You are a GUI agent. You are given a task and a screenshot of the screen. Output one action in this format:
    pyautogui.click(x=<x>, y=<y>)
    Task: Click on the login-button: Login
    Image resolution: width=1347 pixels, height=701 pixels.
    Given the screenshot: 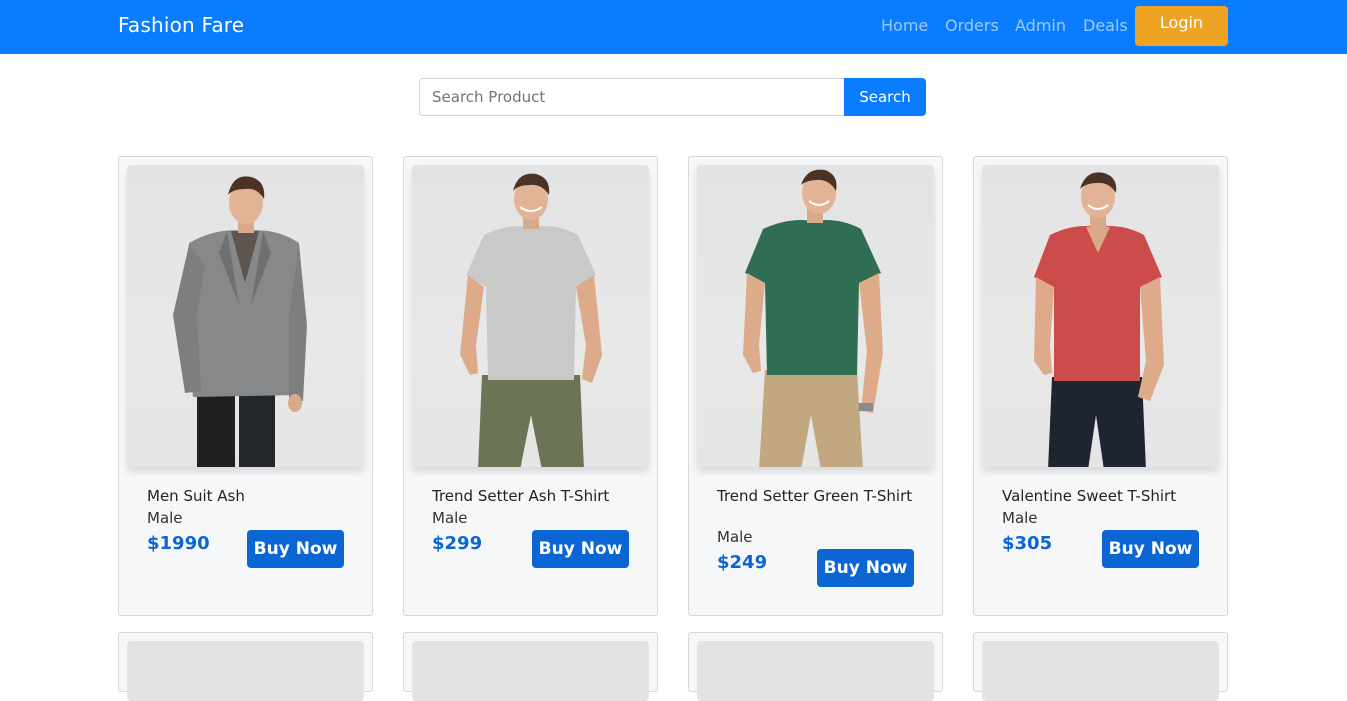 What is the action you would take?
    pyautogui.click(x=1181, y=26)
    